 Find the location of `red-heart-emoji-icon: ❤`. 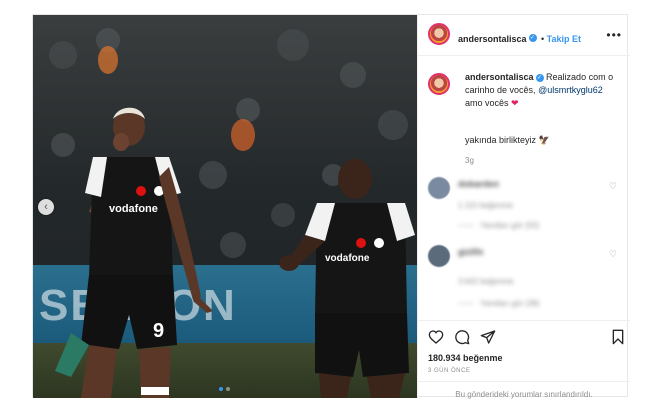

red-heart-emoji-icon: ❤ is located at coordinates (515, 103).